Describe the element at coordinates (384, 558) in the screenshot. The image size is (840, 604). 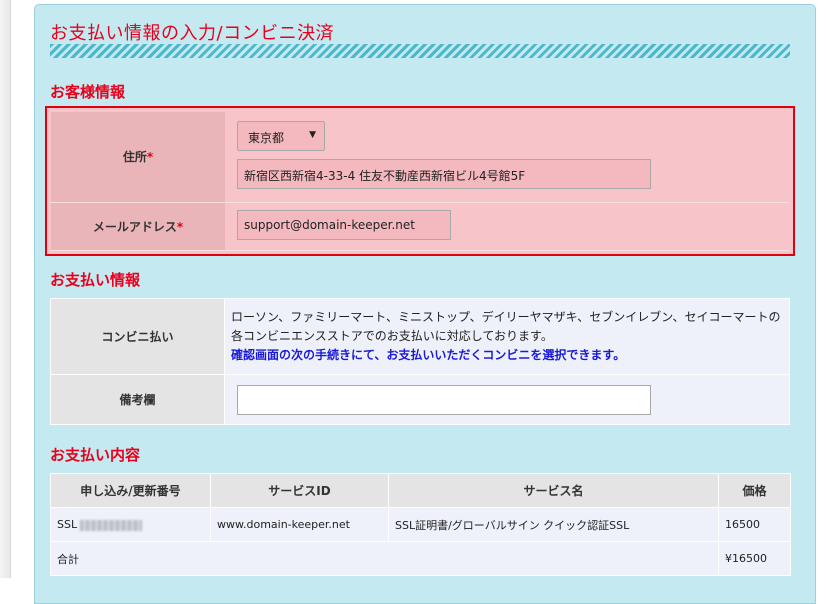
I see `total-label: 合計` at that location.